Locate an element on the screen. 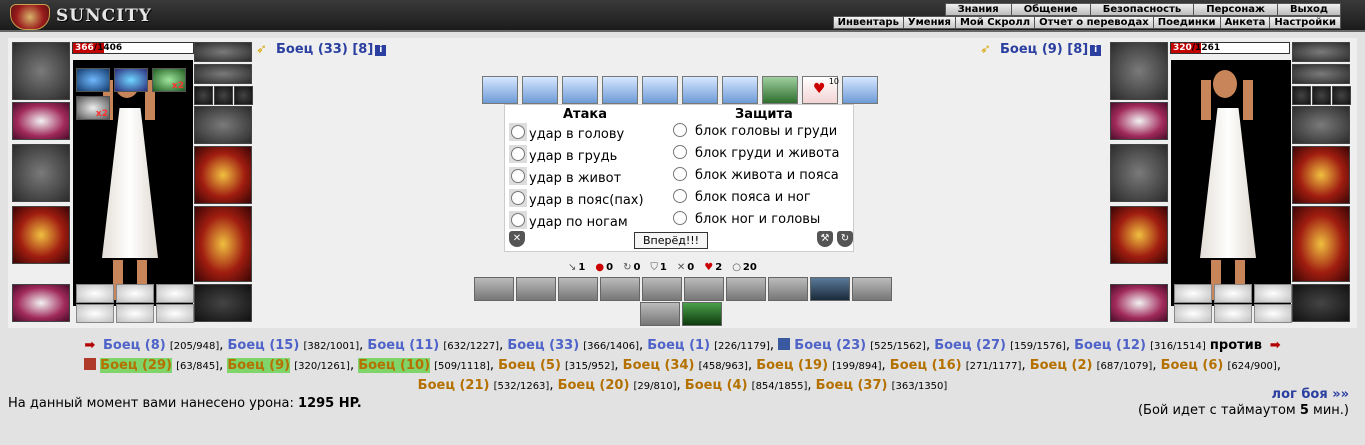 This screenshot has height=445, width=1365. defense-option-5: блок ног и головы is located at coordinates (746, 221).